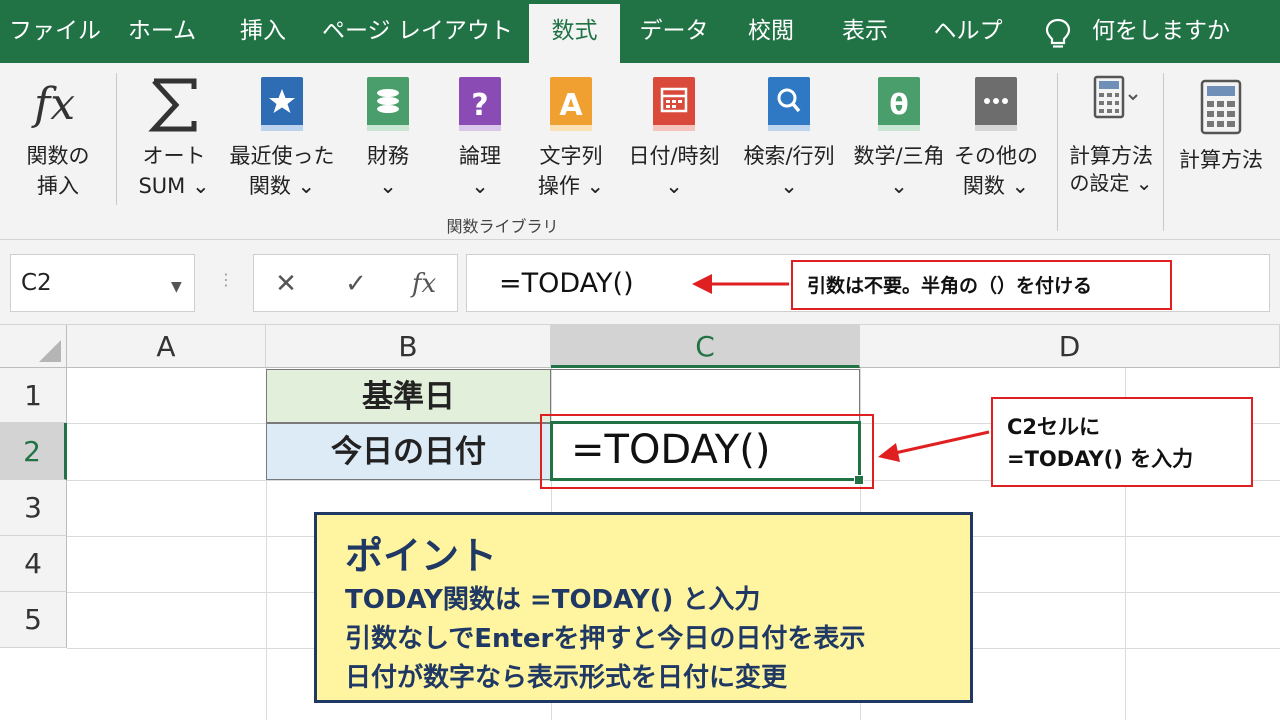 This screenshot has width=1280, height=720. What do you see at coordinates (942, 442) in the screenshot?
I see `arrow-to-cell` at bounding box center [942, 442].